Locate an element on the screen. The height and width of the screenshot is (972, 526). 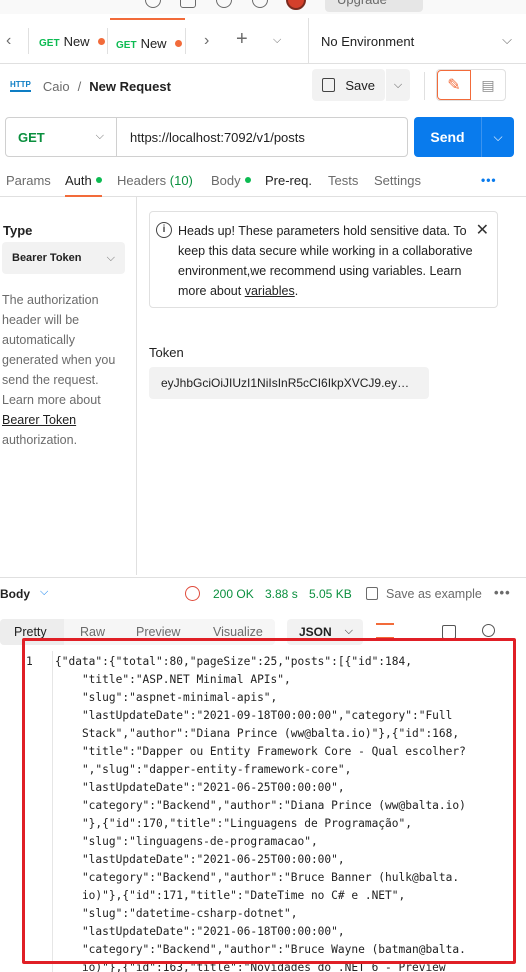
format-label: JSON is located at coordinates (315, 632).